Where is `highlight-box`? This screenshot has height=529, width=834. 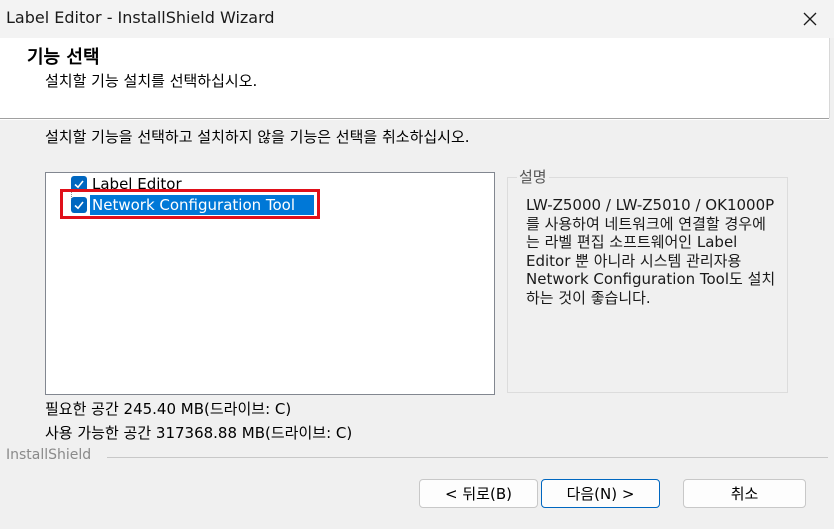
highlight-box is located at coordinates (190, 204).